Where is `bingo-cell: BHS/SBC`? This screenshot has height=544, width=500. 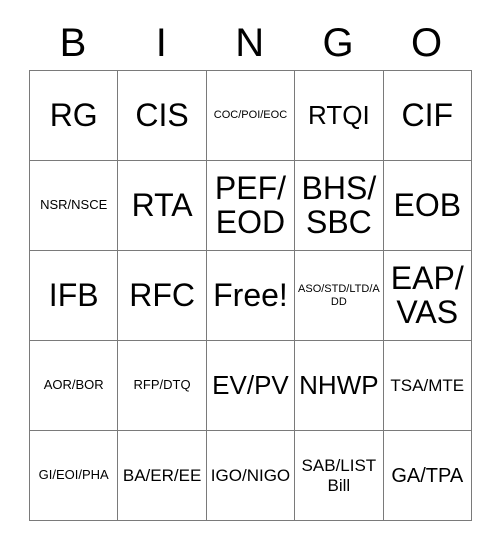 bingo-cell: BHS/SBC is located at coordinates (339, 206).